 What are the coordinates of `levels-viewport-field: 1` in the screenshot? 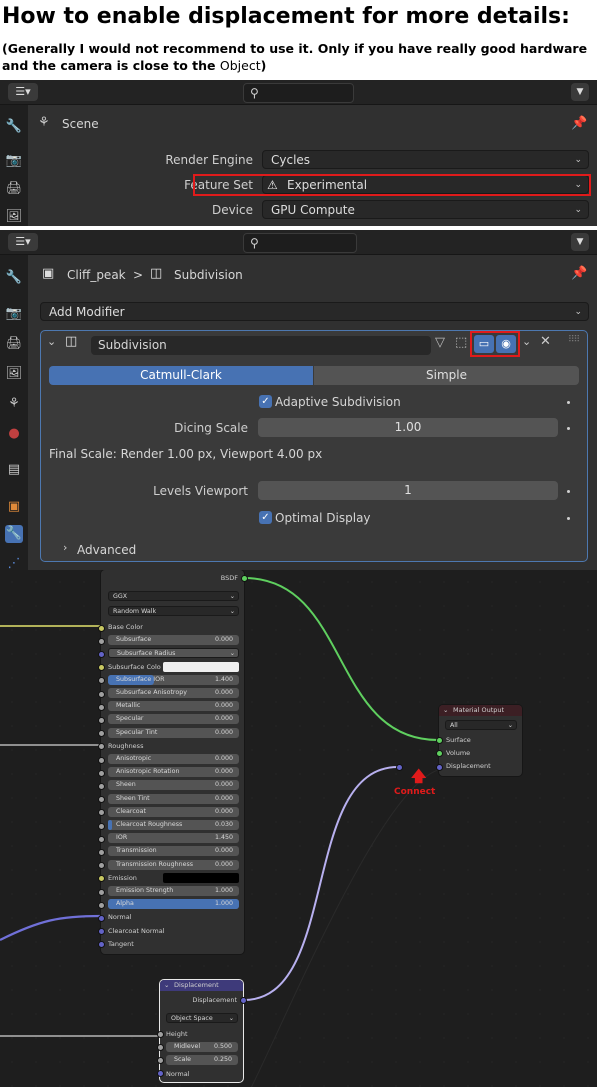 It's located at (408, 490).